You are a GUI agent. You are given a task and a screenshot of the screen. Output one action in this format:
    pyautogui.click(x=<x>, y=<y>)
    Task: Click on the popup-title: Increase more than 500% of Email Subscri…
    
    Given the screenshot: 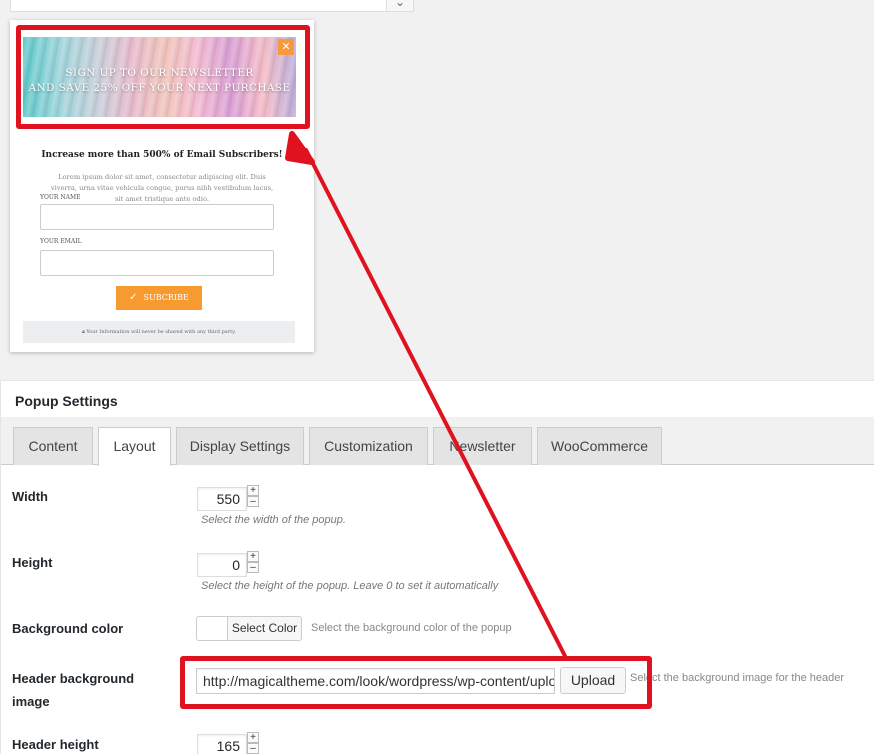 What is the action you would take?
    pyautogui.click(x=162, y=155)
    